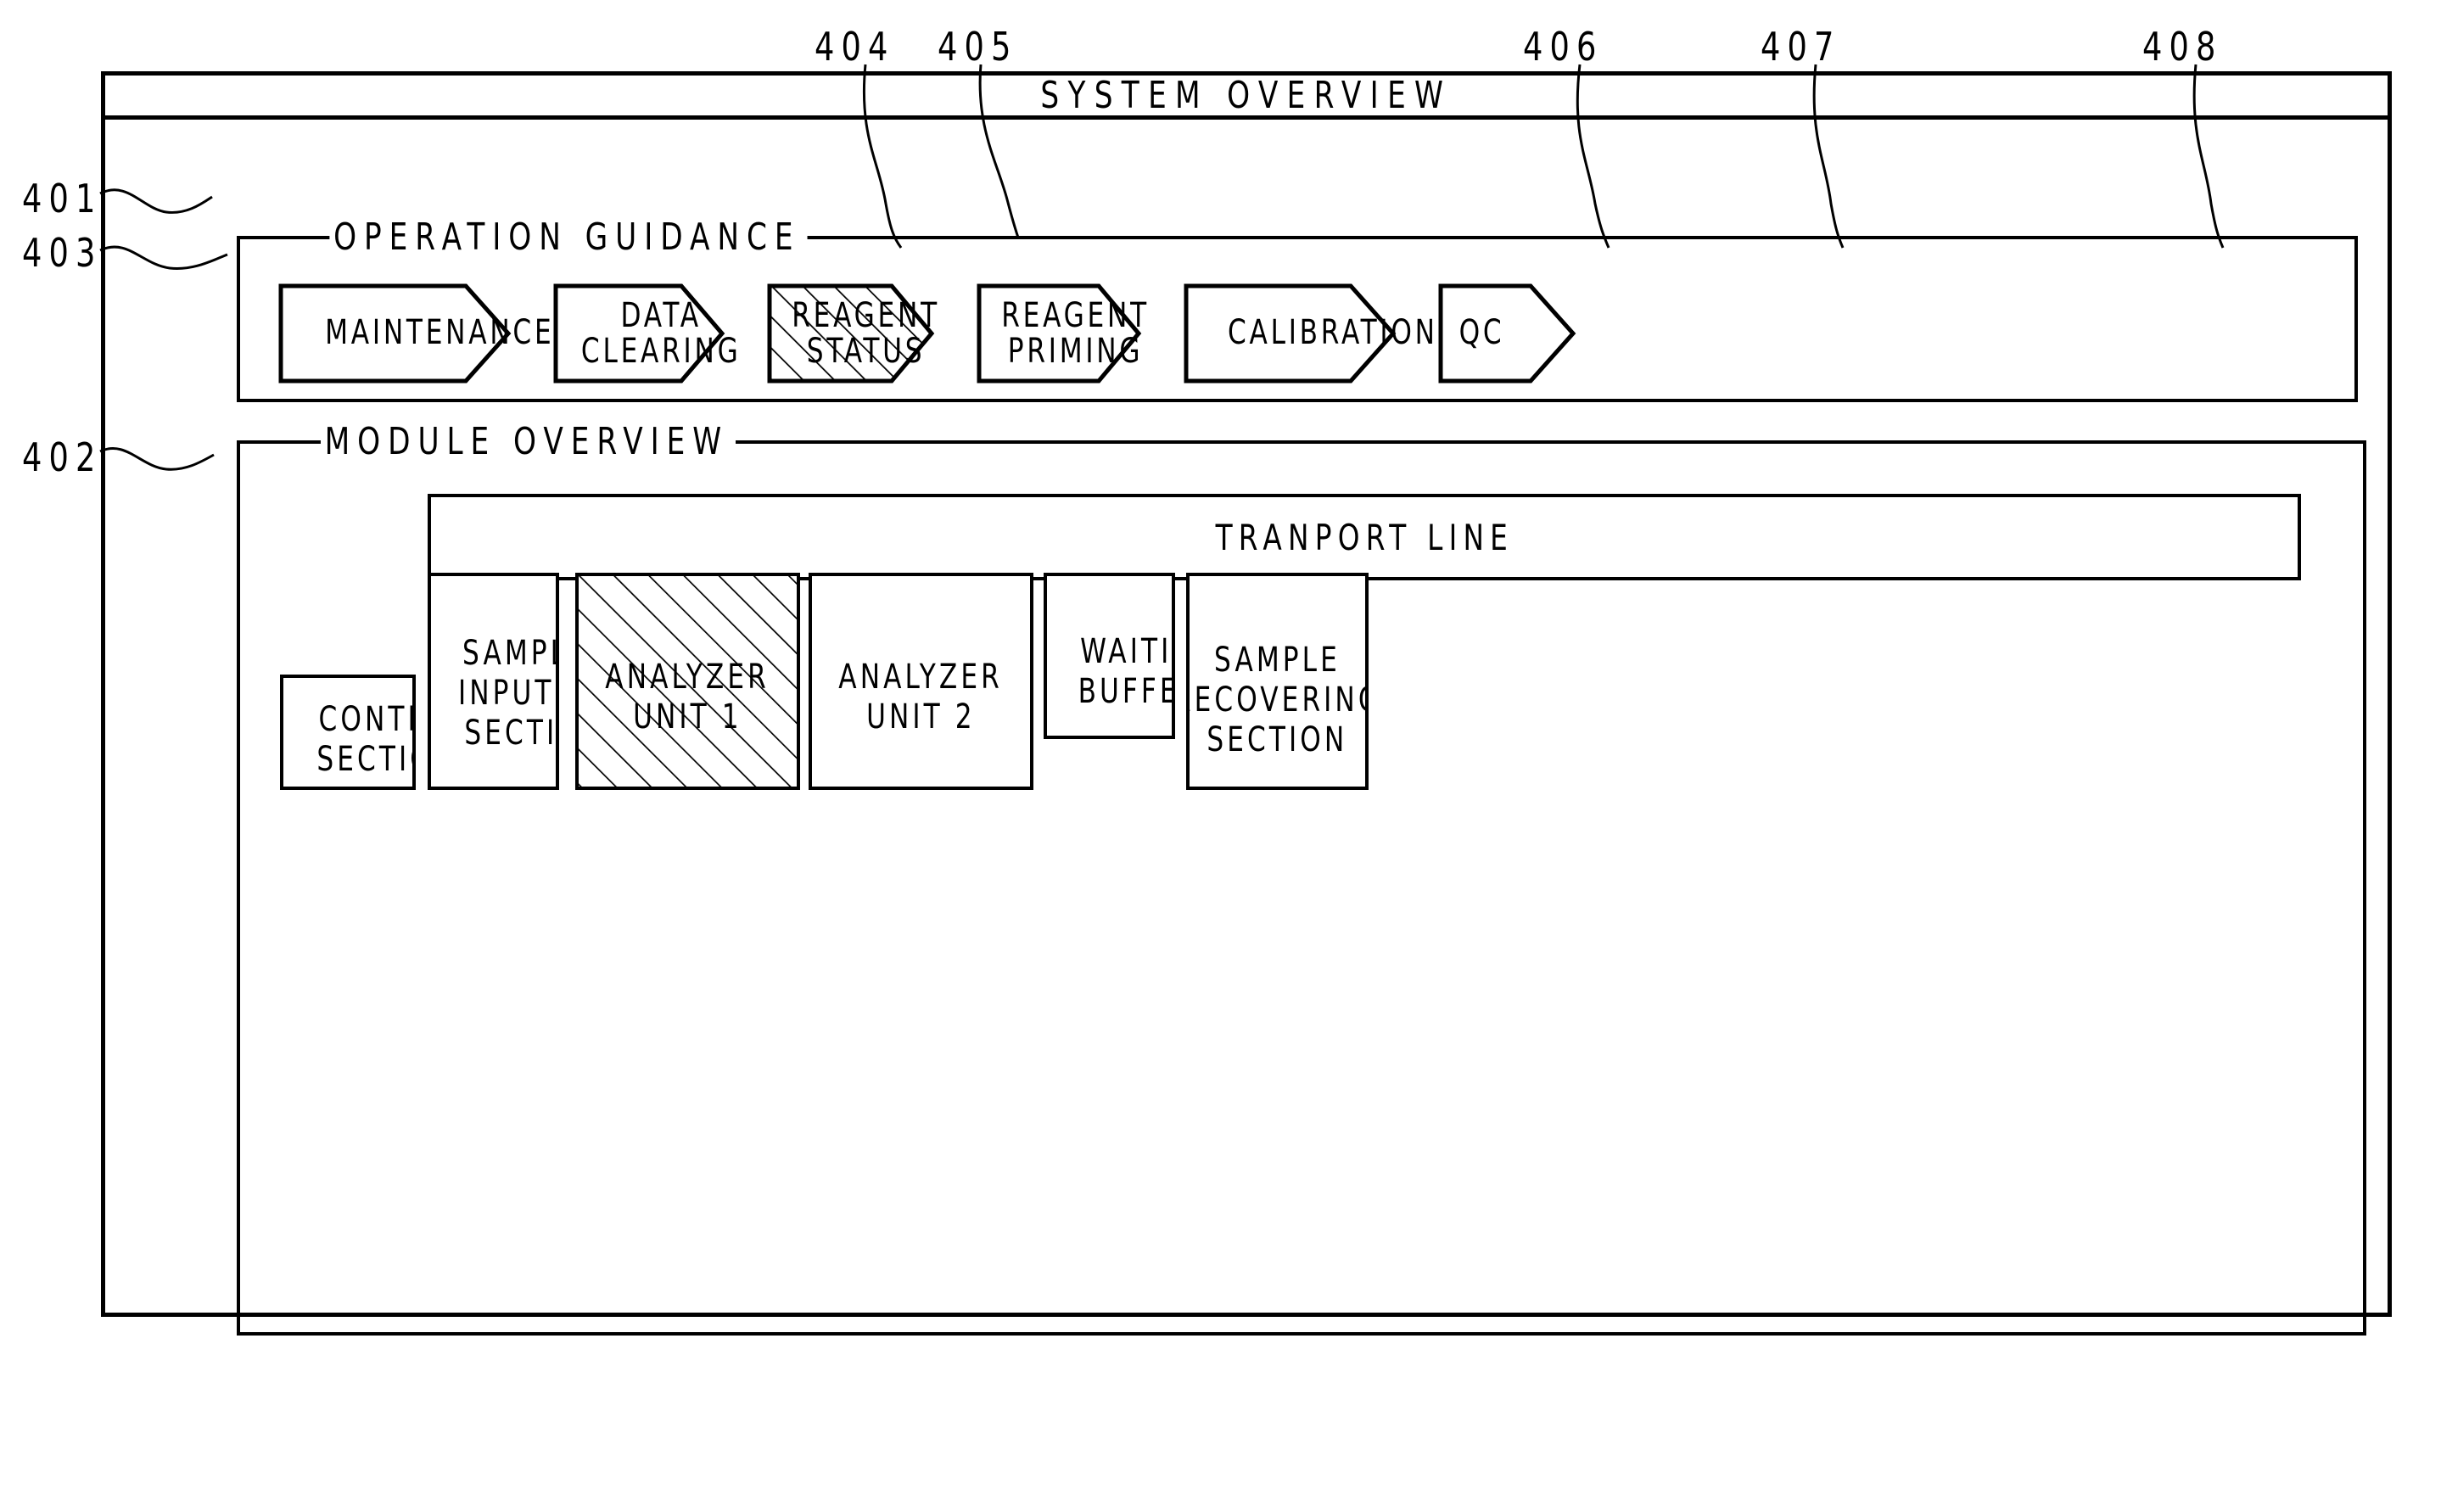  What do you see at coordinates (63, 199) in the screenshot?
I see `reference-numeral-401: 401` at bounding box center [63, 199].